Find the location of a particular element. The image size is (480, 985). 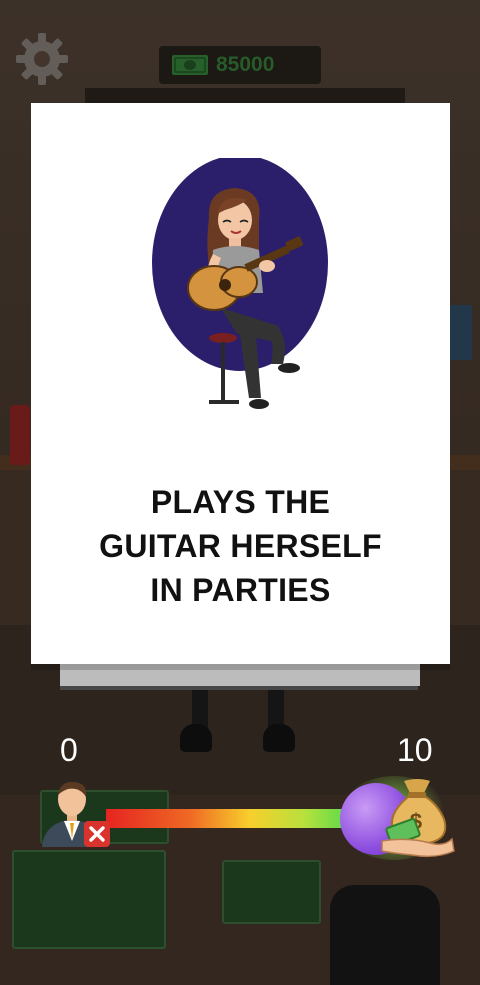

woman-playing-guitar-illustration is located at coordinates (241, 286).